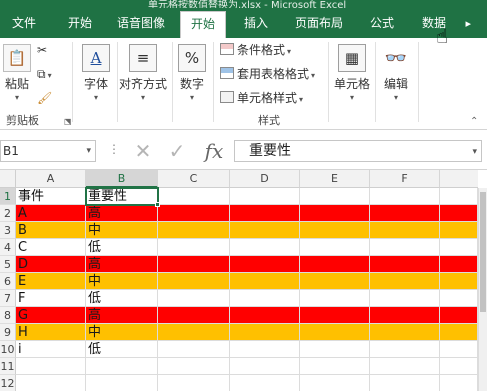 This screenshot has width=487, height=391. I want to click on editing-button: 👓 编辑 ▾, so click(396, 73).